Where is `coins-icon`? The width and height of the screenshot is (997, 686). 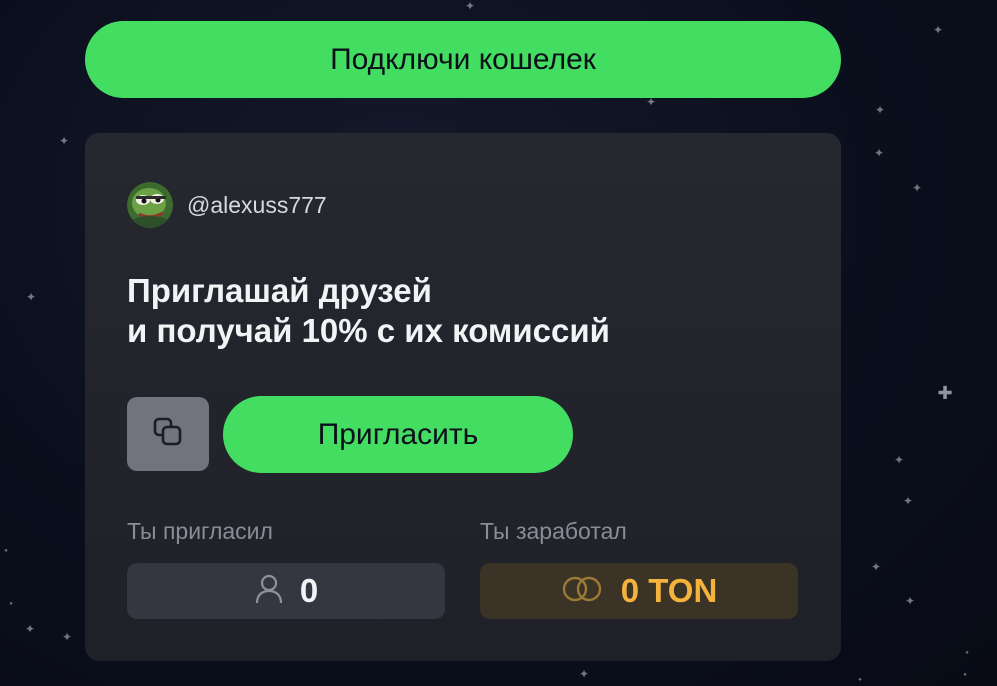 coins-icon is located at coordinates (583, 591).